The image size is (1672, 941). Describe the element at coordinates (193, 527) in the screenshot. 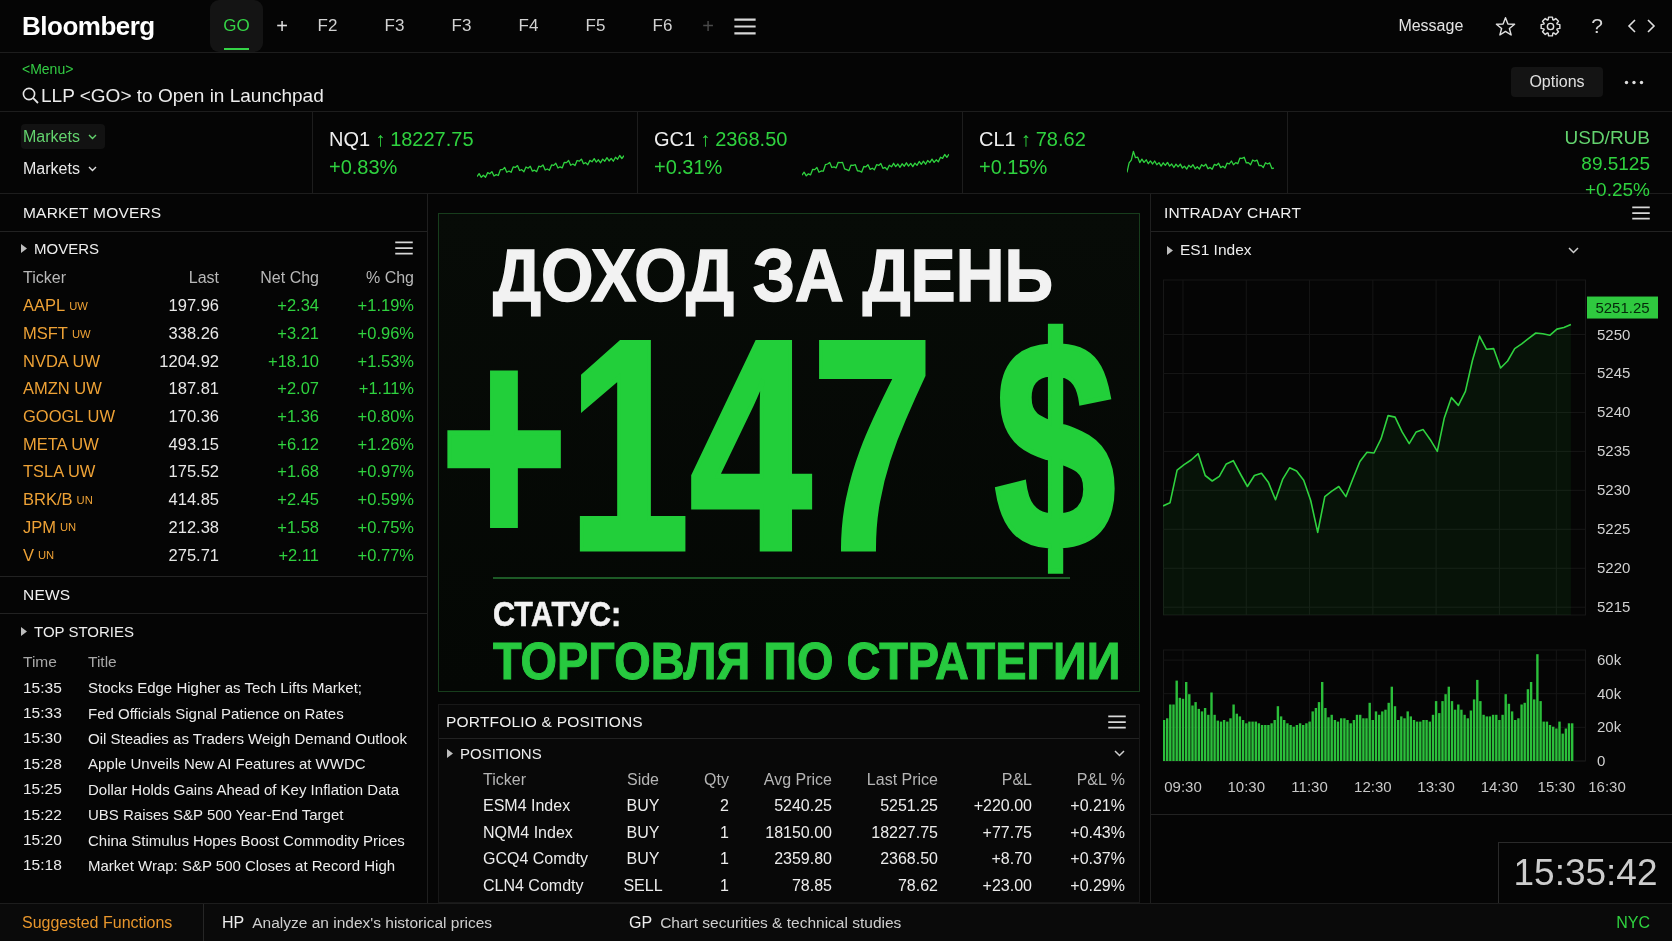

I see `table-cell-text: 212.38` at that location.